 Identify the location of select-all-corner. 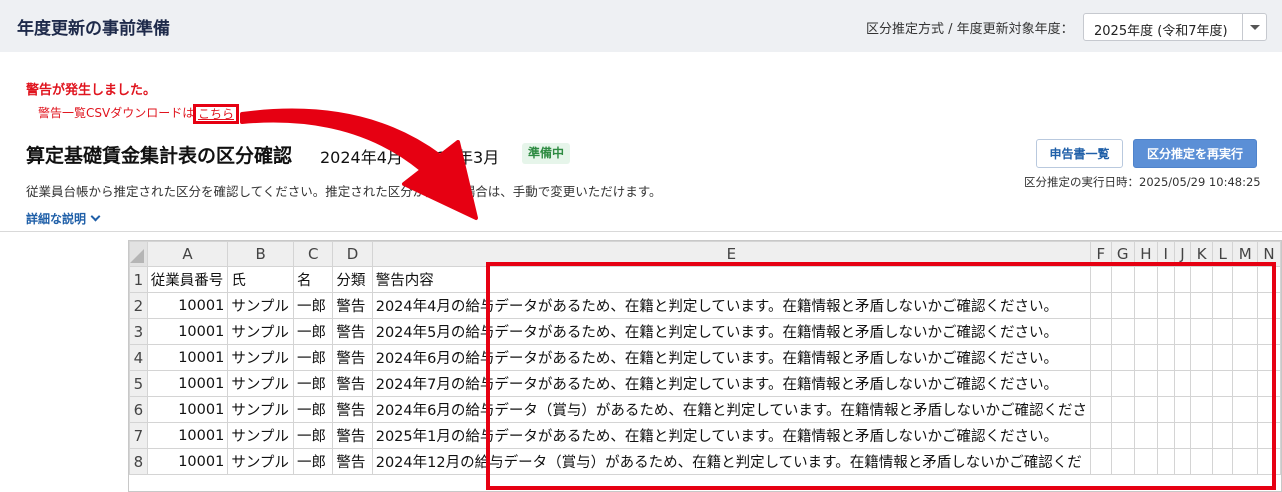
(138, 254).